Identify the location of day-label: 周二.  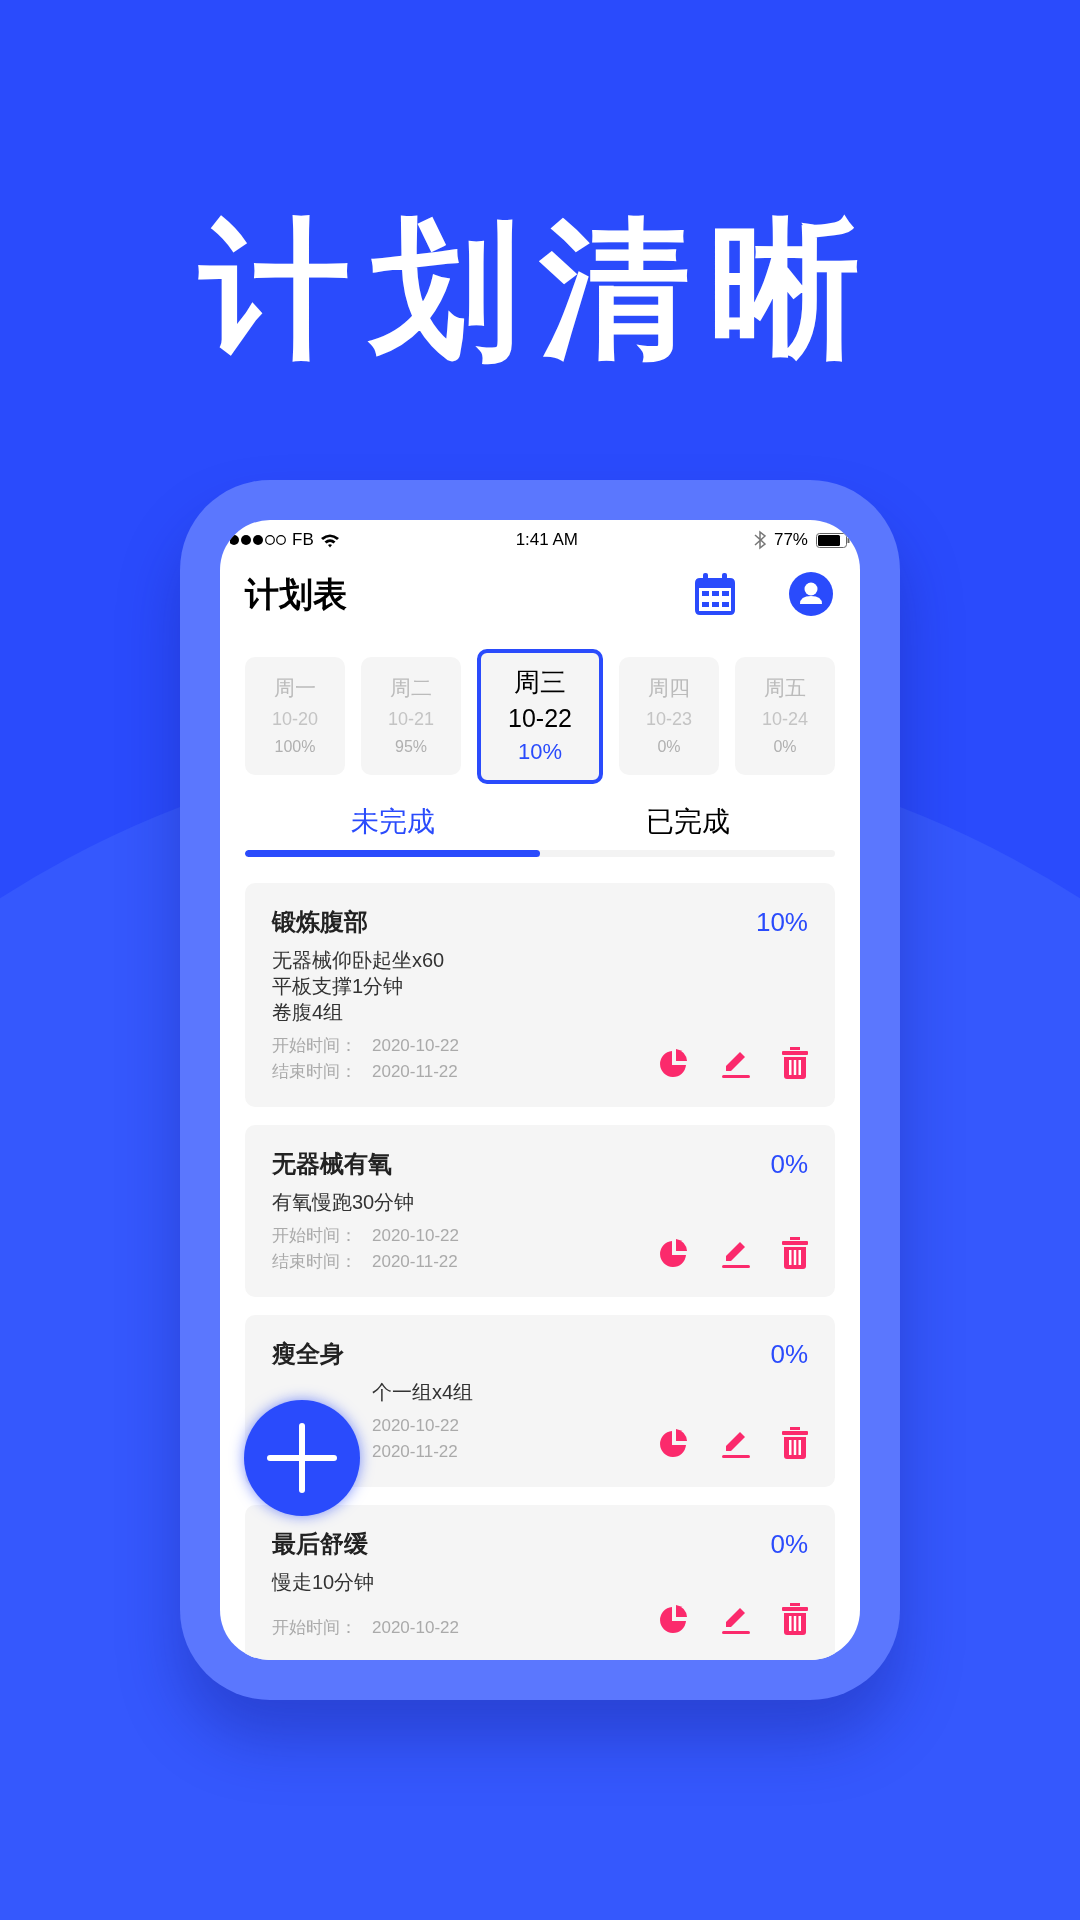
(411, 688).